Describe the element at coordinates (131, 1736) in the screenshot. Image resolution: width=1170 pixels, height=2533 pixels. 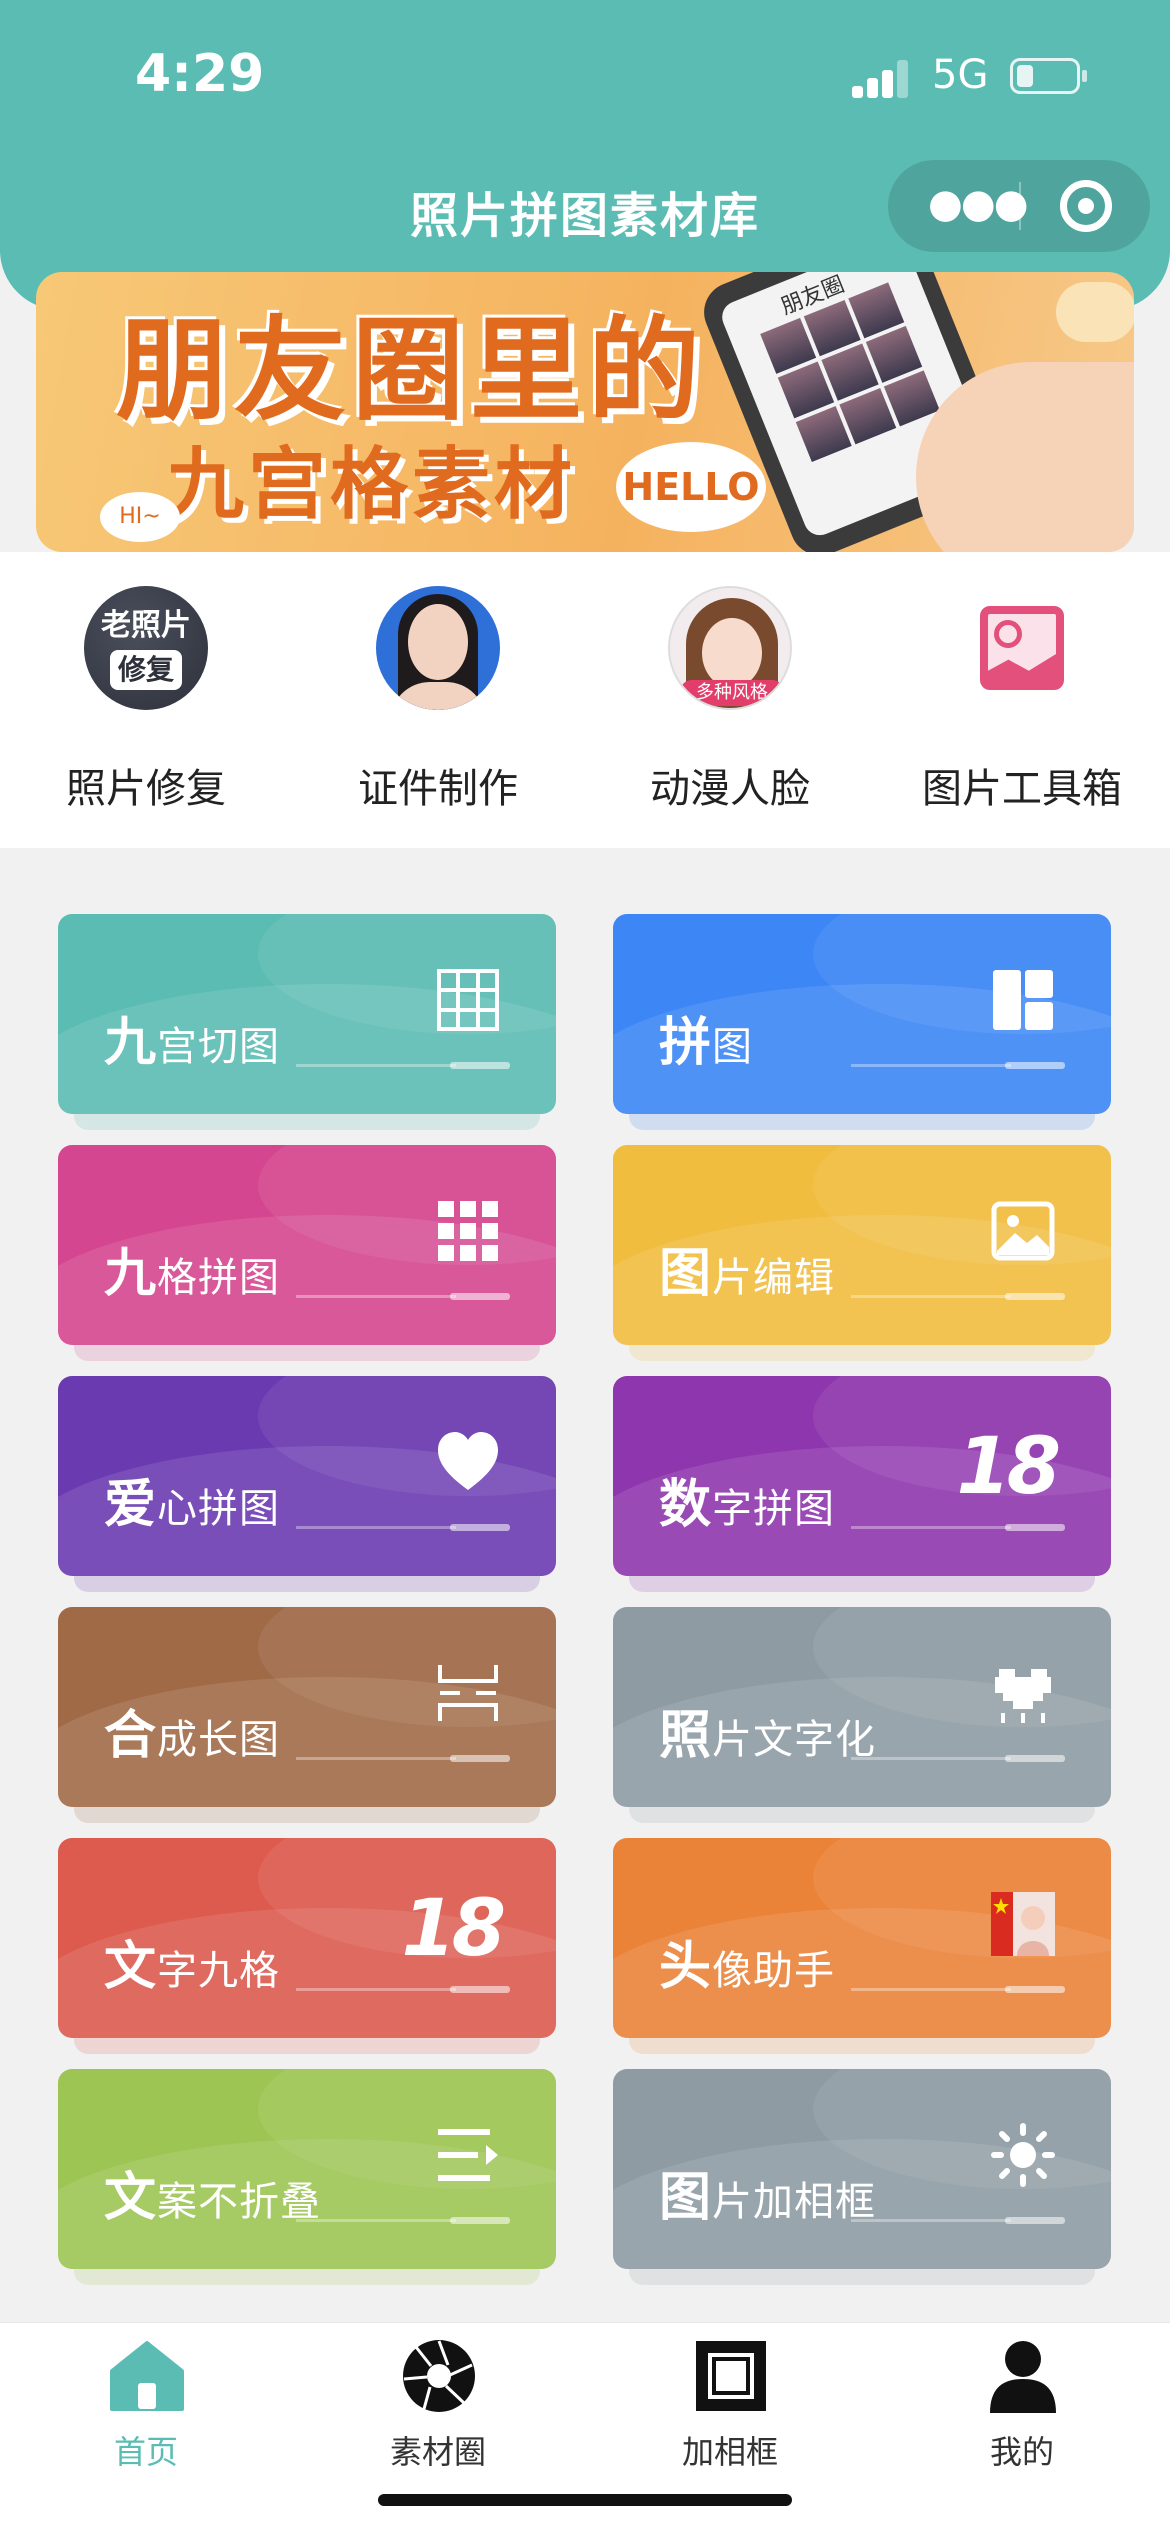
I see `tool-label-lead: 合` at that location.